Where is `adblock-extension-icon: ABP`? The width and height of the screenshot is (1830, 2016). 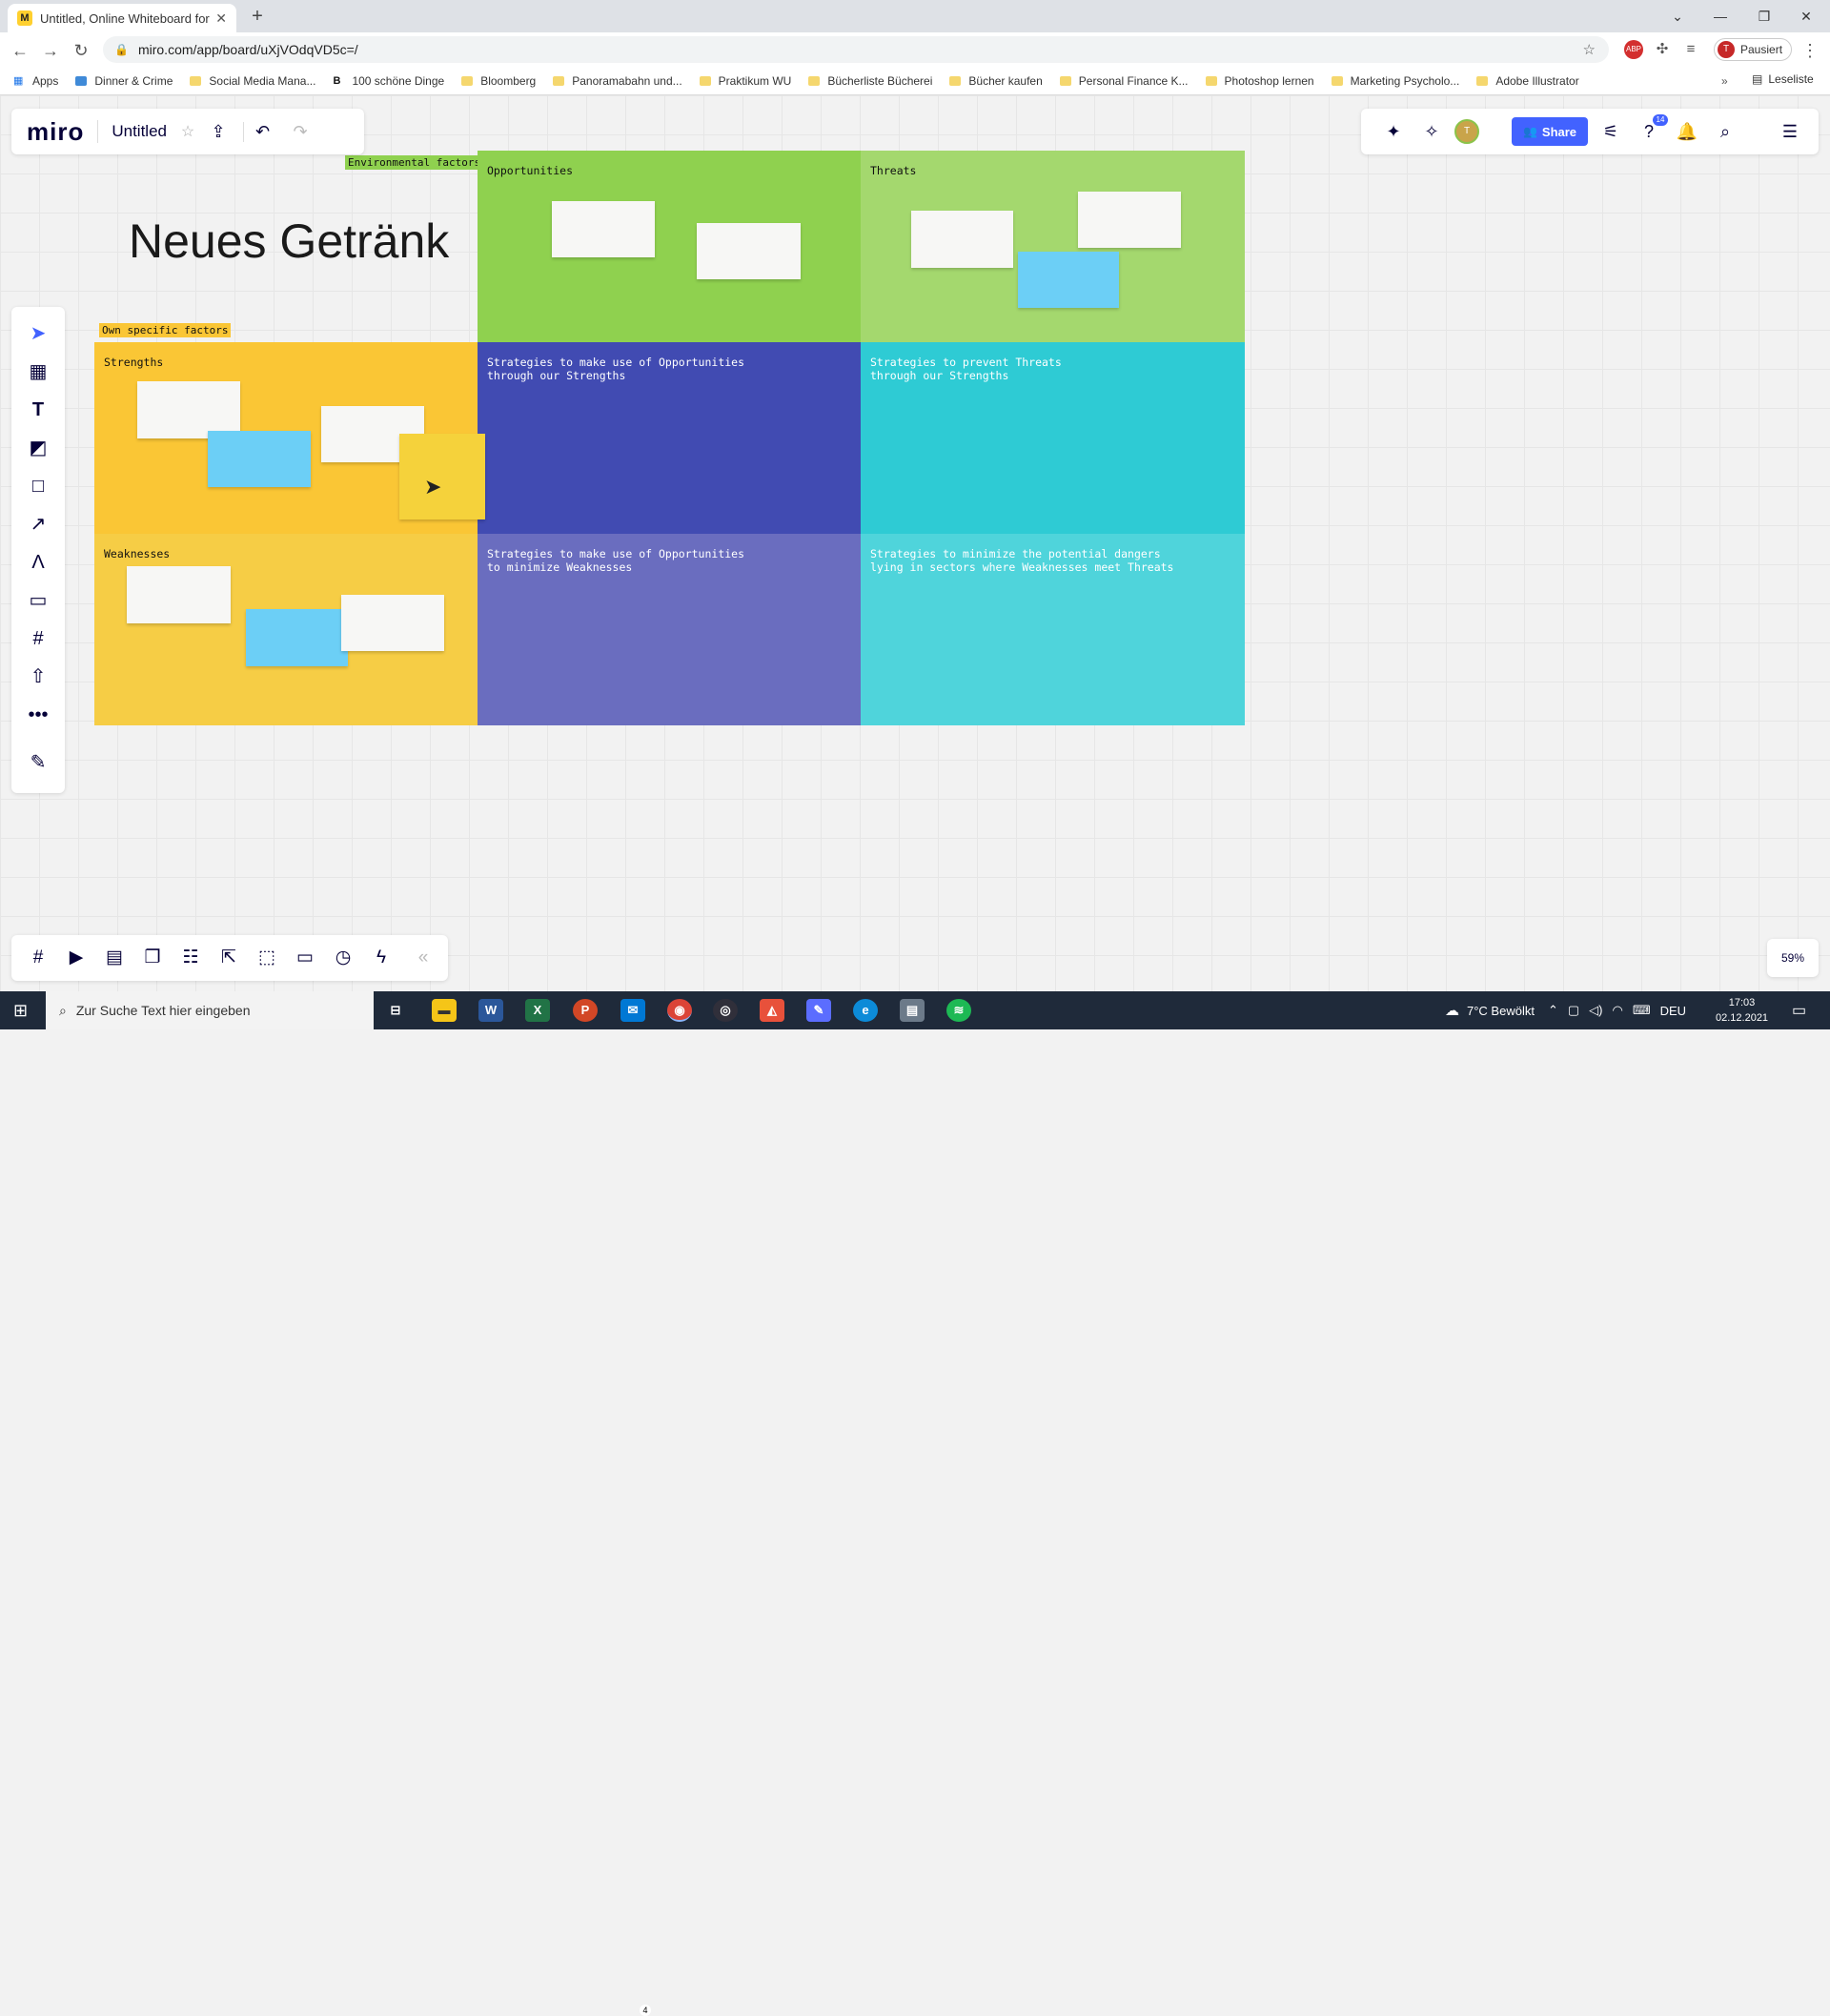
adblock-extension-icon: ABP is located at coordinates (1633, 49).